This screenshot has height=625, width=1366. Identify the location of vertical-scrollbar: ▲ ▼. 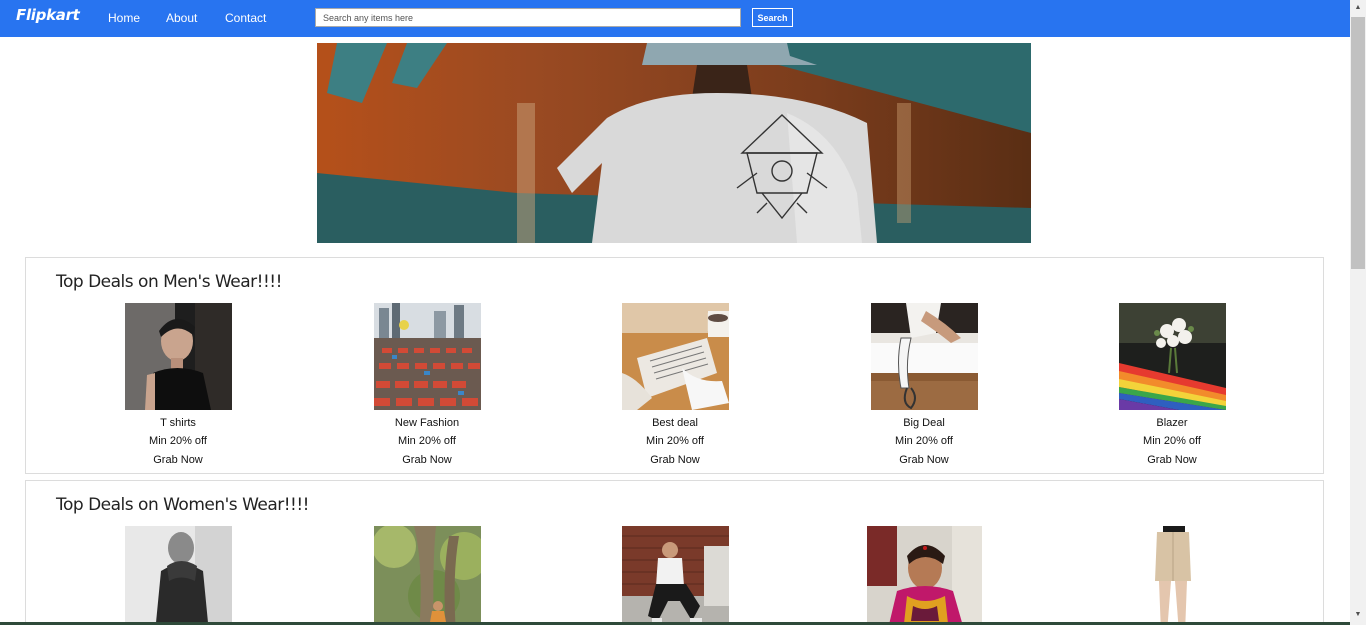
(1358, 312).